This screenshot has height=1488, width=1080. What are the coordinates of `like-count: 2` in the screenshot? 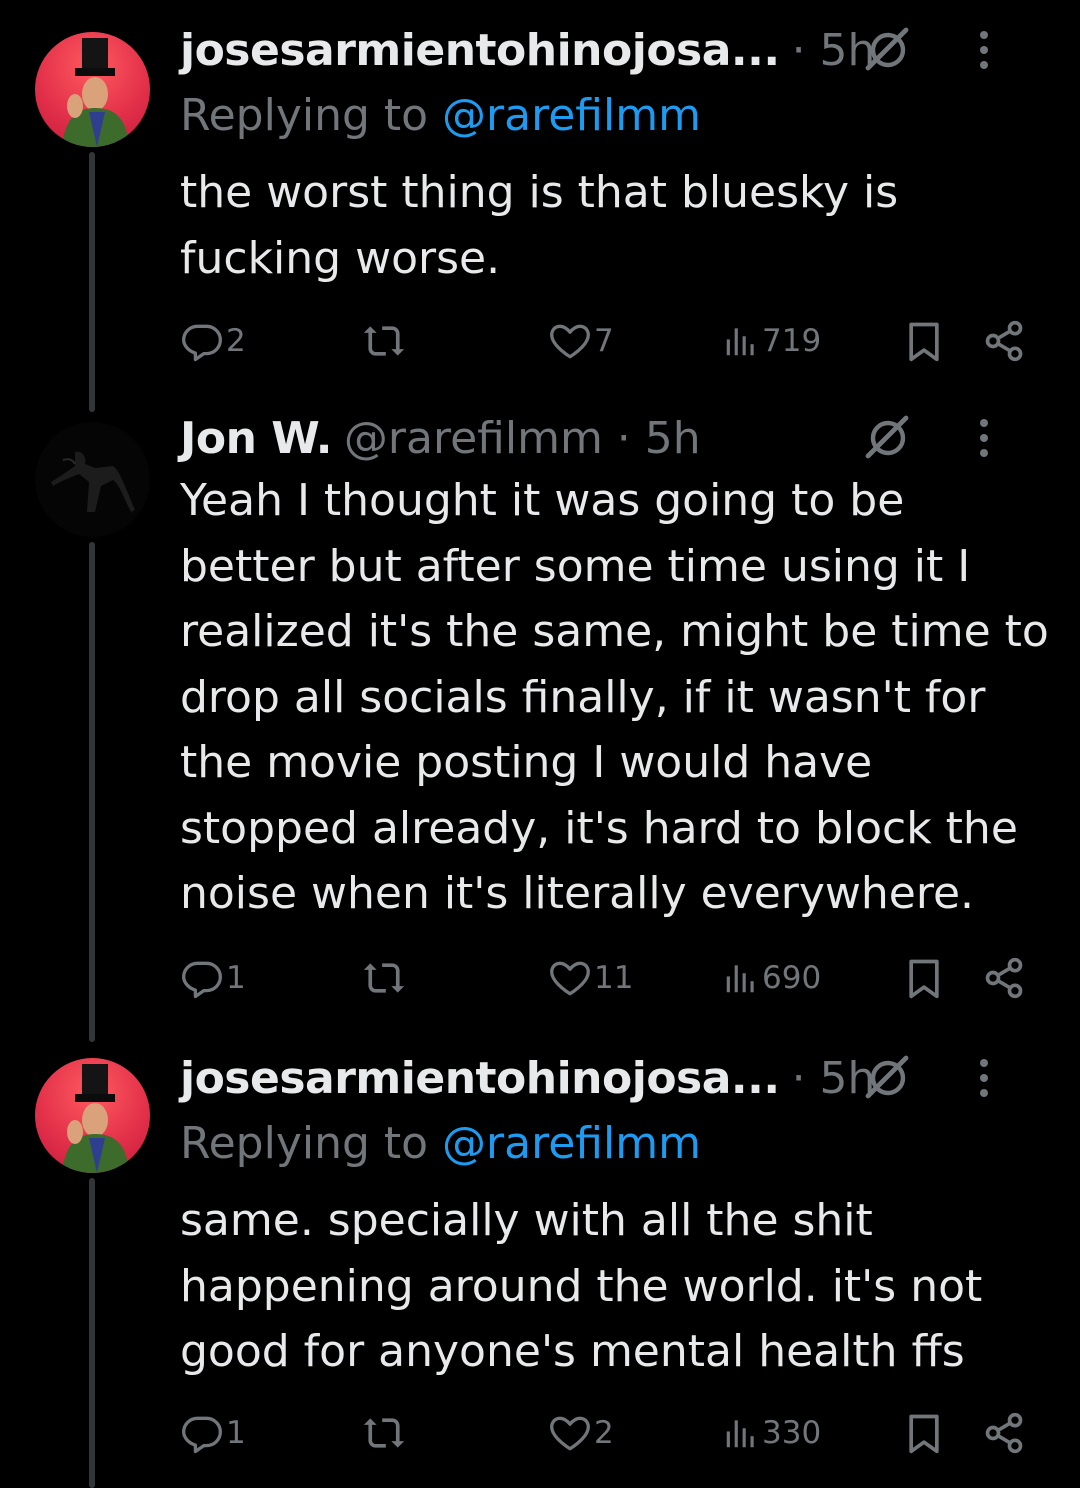 It's located at (604, 1433).